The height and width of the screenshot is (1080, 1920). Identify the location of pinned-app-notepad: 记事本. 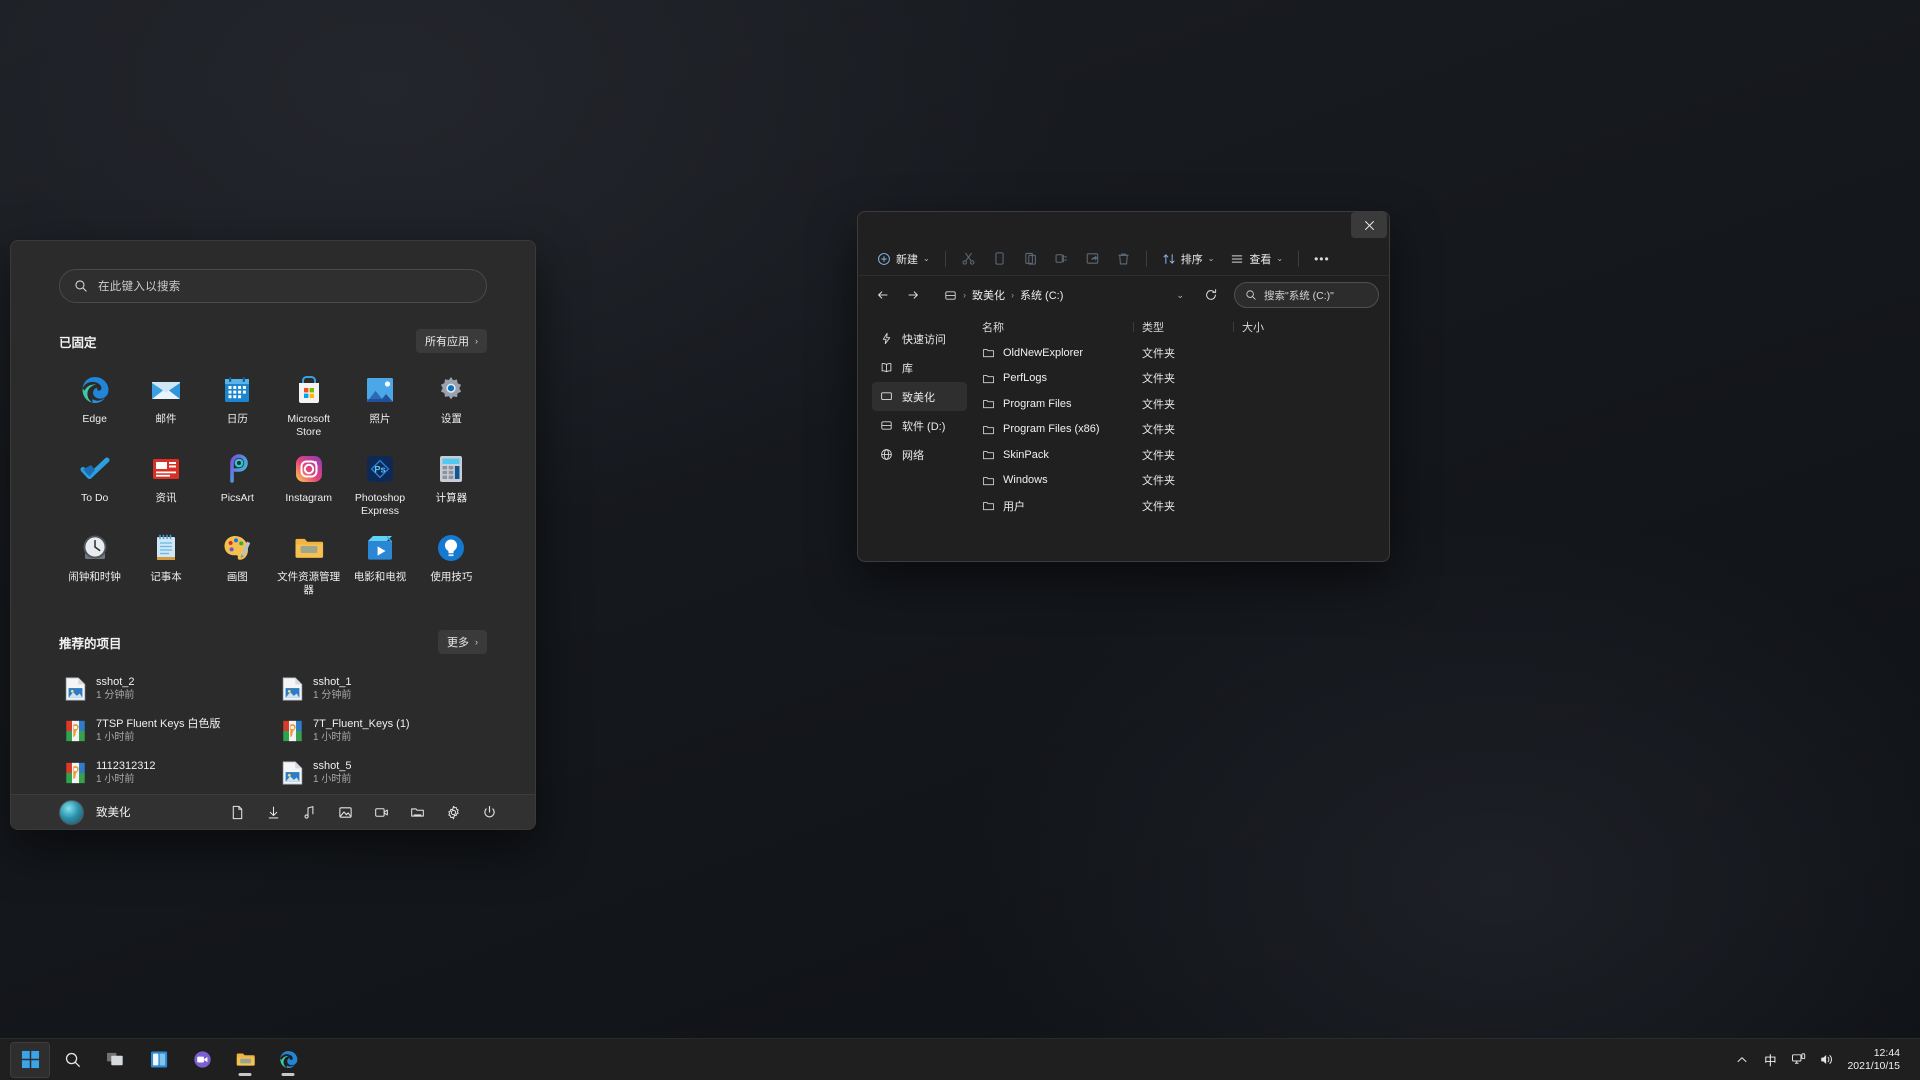
(165, 563).